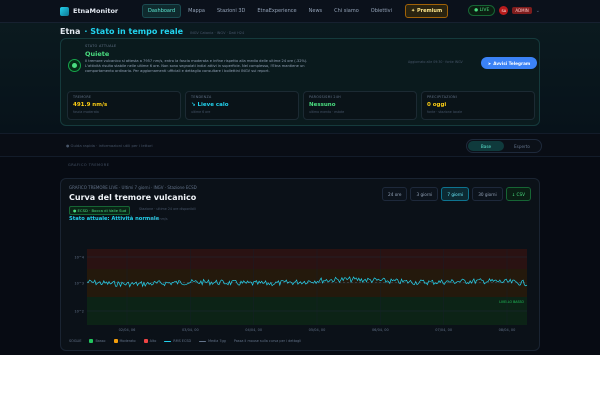 This screenshot has width=600, height=413. Describe the element at coordinates (101, 46) in the screenshot. I see `state-label: STATO ATTUALE` at that location.